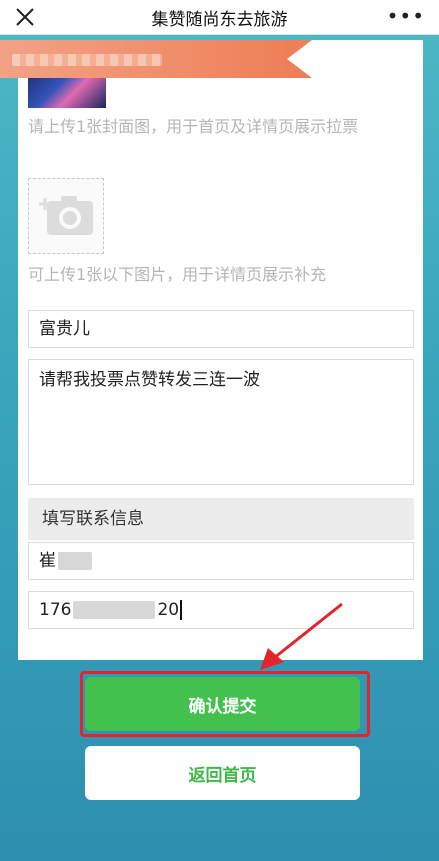 The width and height of the screenshot is (439, 861). I want to click on orange-banner, so click(156, 59).